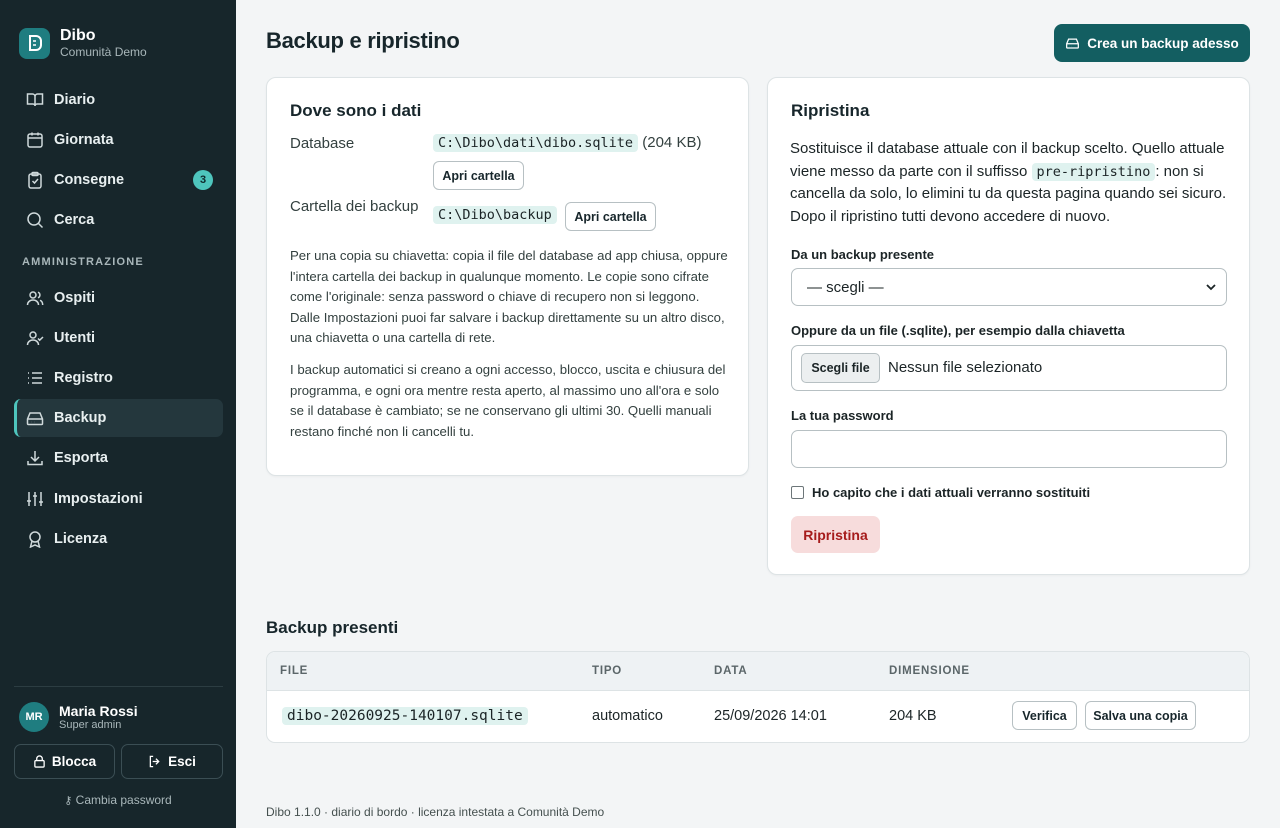 This screenshot has width=1280, height=828. I want to click on existing-backup-select: — scegli —, so click(1009, 287).